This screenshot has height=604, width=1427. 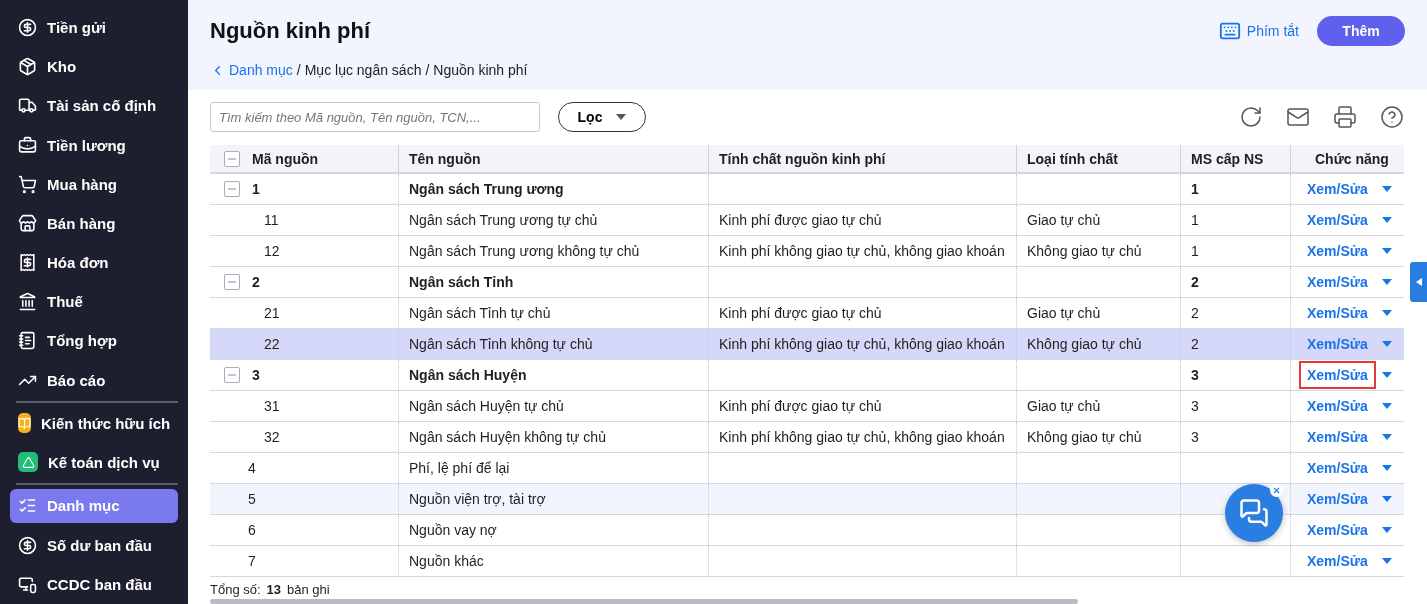 I want to click on sidebar-item: CCDC ban đầu, so click(x=94, y=584).